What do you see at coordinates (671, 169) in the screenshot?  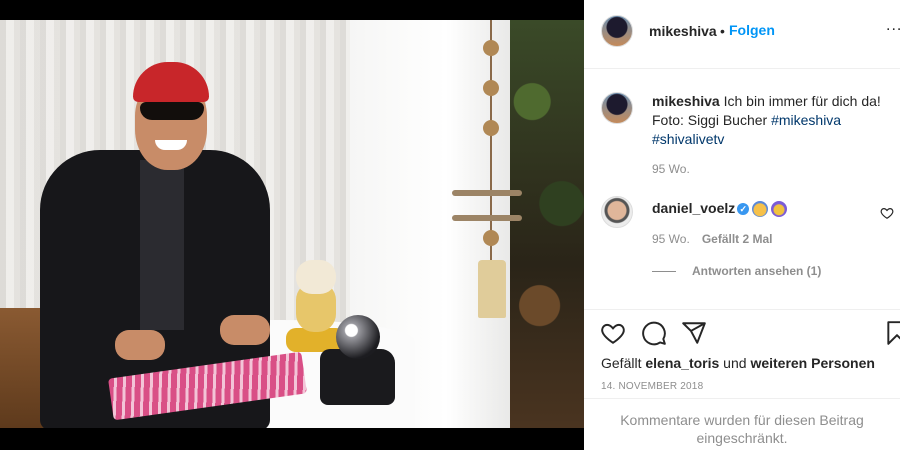 I see `caption-age: 95 Wo.` at bounding box center [671, 169].